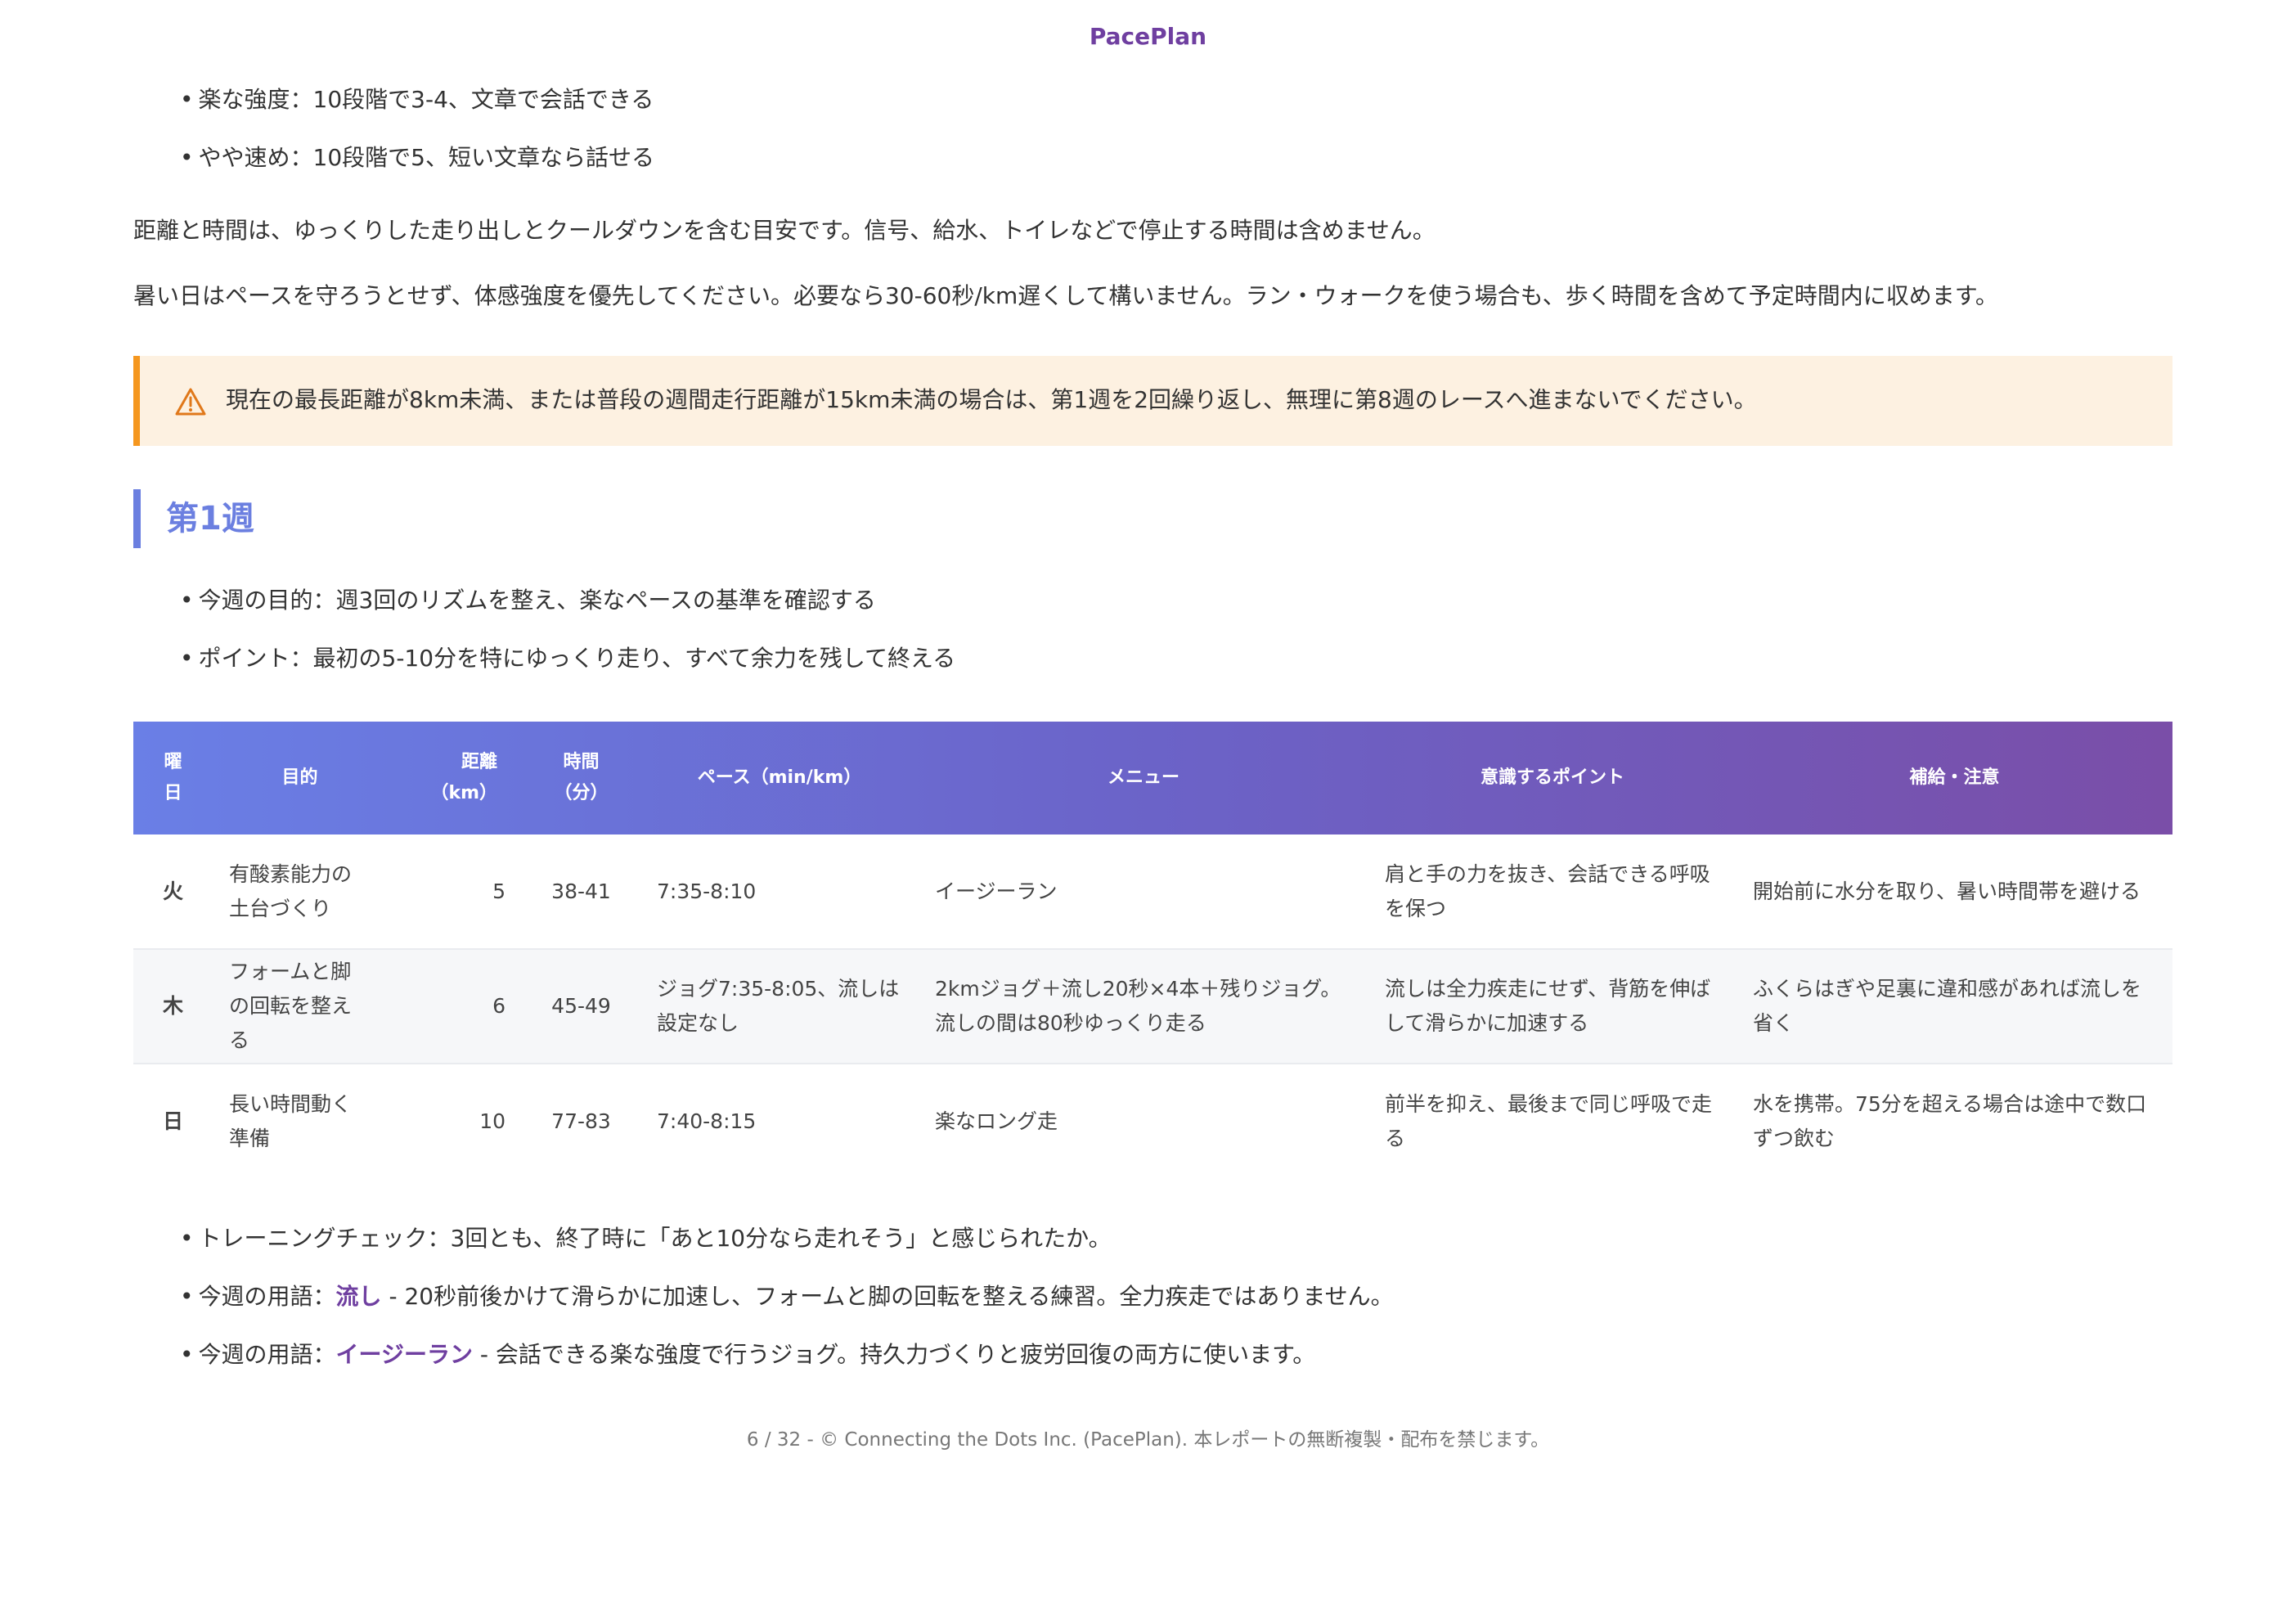  What do you see at coordinates (996, 1121) in the screenshot?
I see `cell-menu: 楽なロング走` at bounding box center [996, 1121].